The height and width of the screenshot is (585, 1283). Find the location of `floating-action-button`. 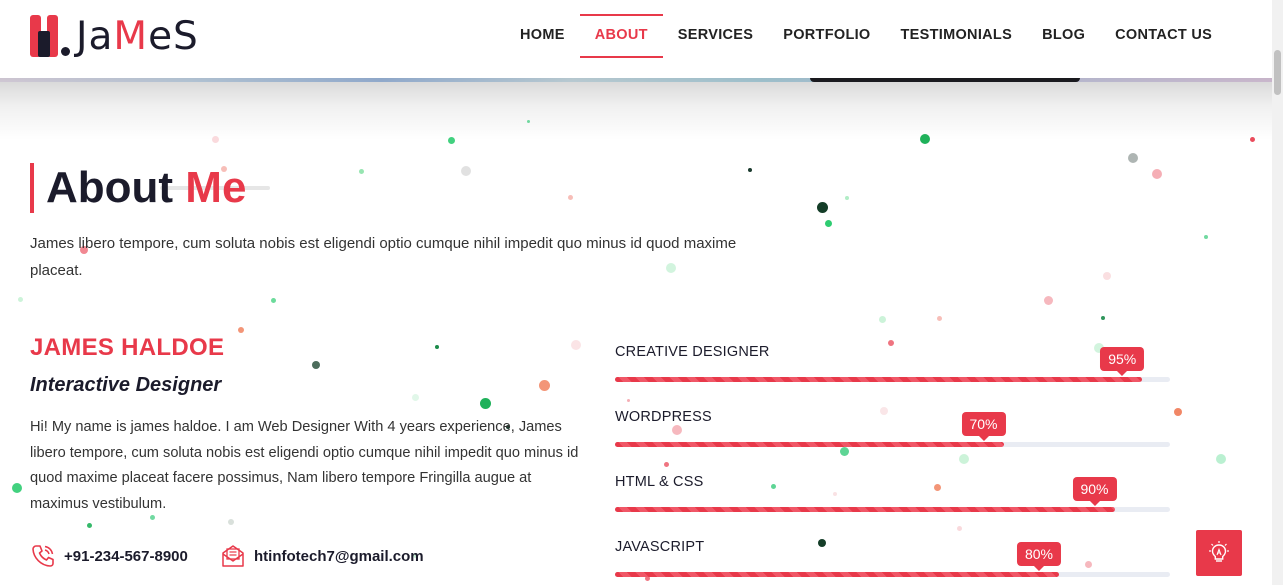

floating-action-button is located at coordinates (1219, 553).